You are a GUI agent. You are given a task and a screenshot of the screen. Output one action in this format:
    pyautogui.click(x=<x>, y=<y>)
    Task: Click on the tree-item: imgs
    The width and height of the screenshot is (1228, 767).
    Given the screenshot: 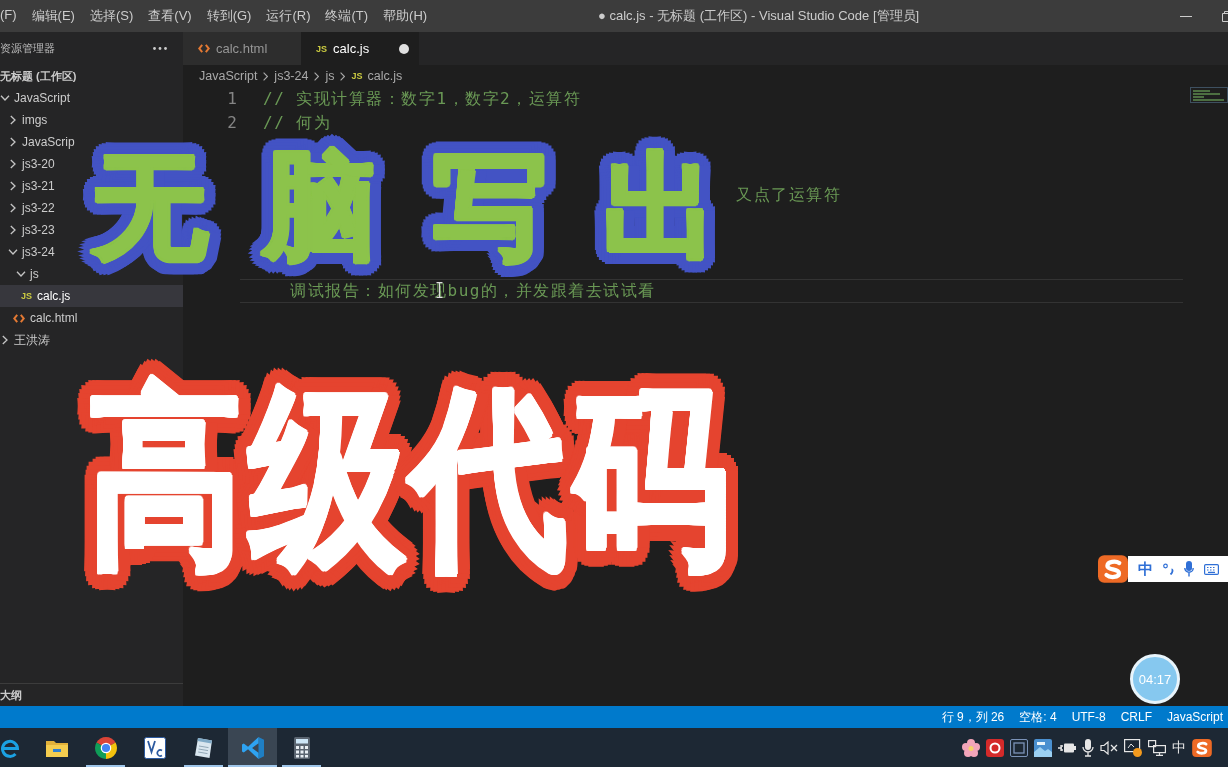 What is the action you would take?
    pyautogui.click(x=28, y=120)
    